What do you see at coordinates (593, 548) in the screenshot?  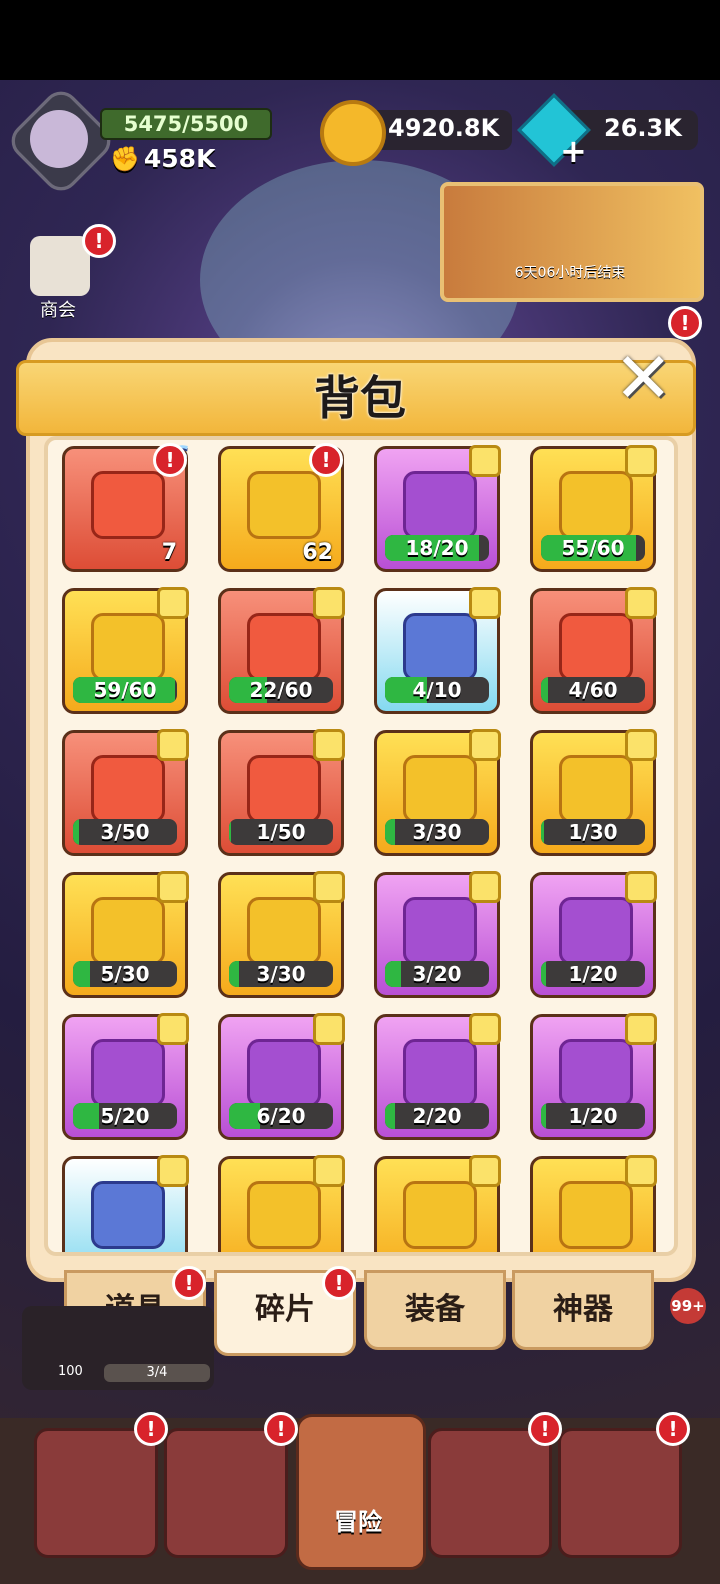 I see `fragment-progress-text: 55/60` at bounding box center [593, 548].